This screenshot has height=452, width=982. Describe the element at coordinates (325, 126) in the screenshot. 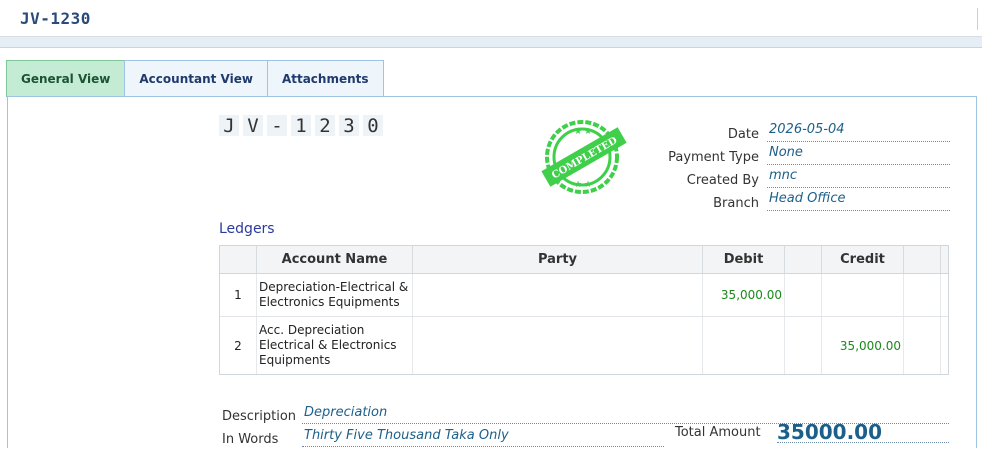

I see `voucher-number-char: 2` at that location.